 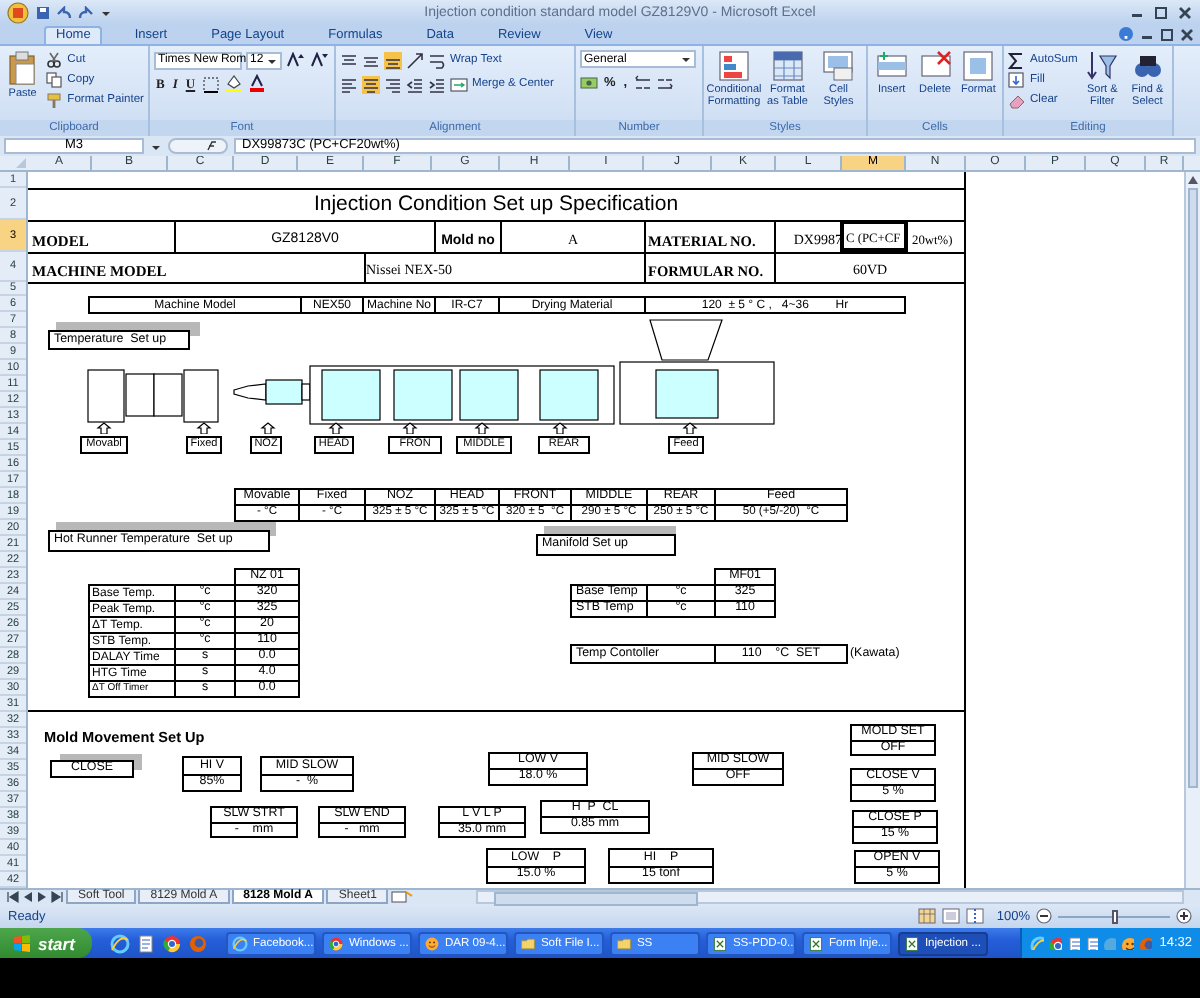 I want to click on page-layout-view-icon, so click(x=951, y=916).